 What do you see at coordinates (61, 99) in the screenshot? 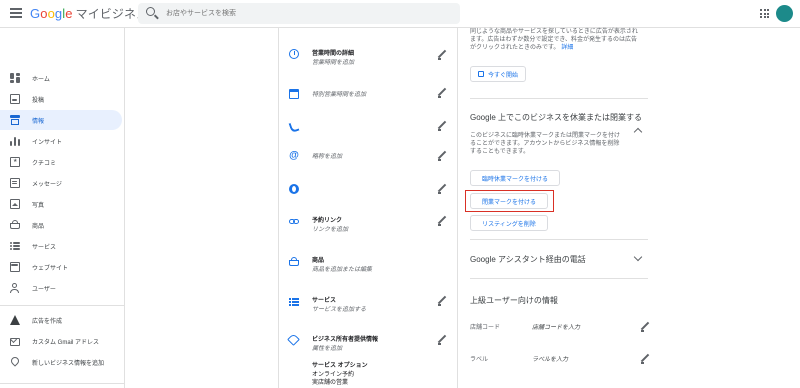
I see `sidebar-item-posts: 投稿` at bounding box center [61, 99].